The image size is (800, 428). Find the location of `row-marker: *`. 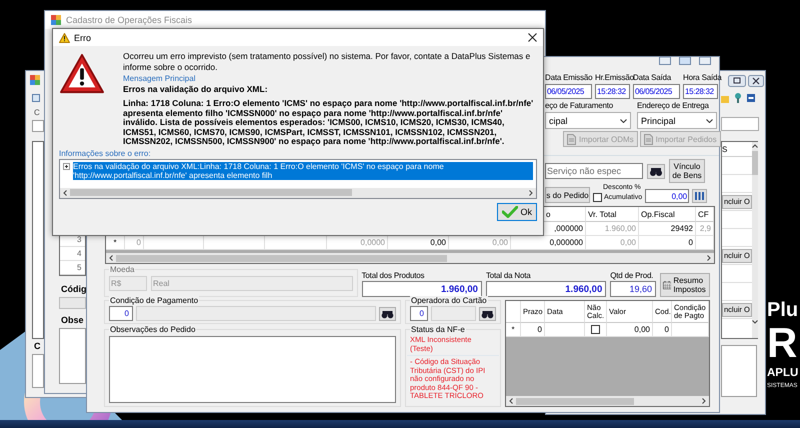

row-marker: * is located at coordinates (513, 329).